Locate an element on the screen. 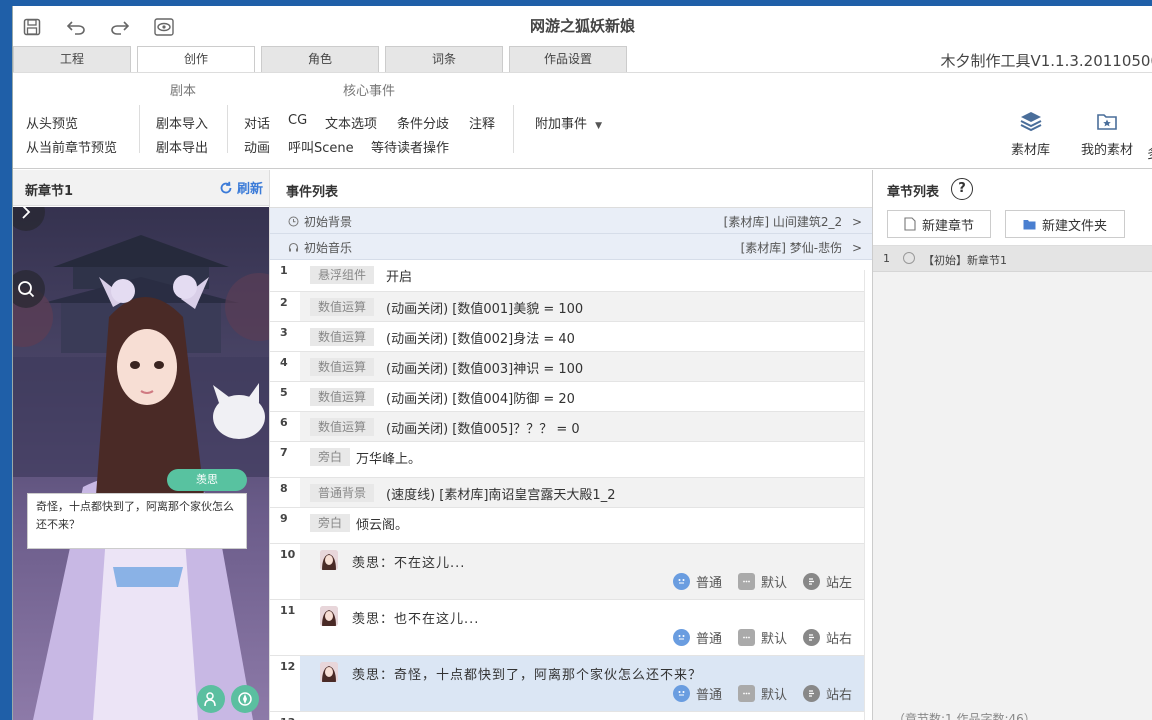  event-text: (动画关闭) [数值002]身法 = 40 is located at coordinates (480, 339).